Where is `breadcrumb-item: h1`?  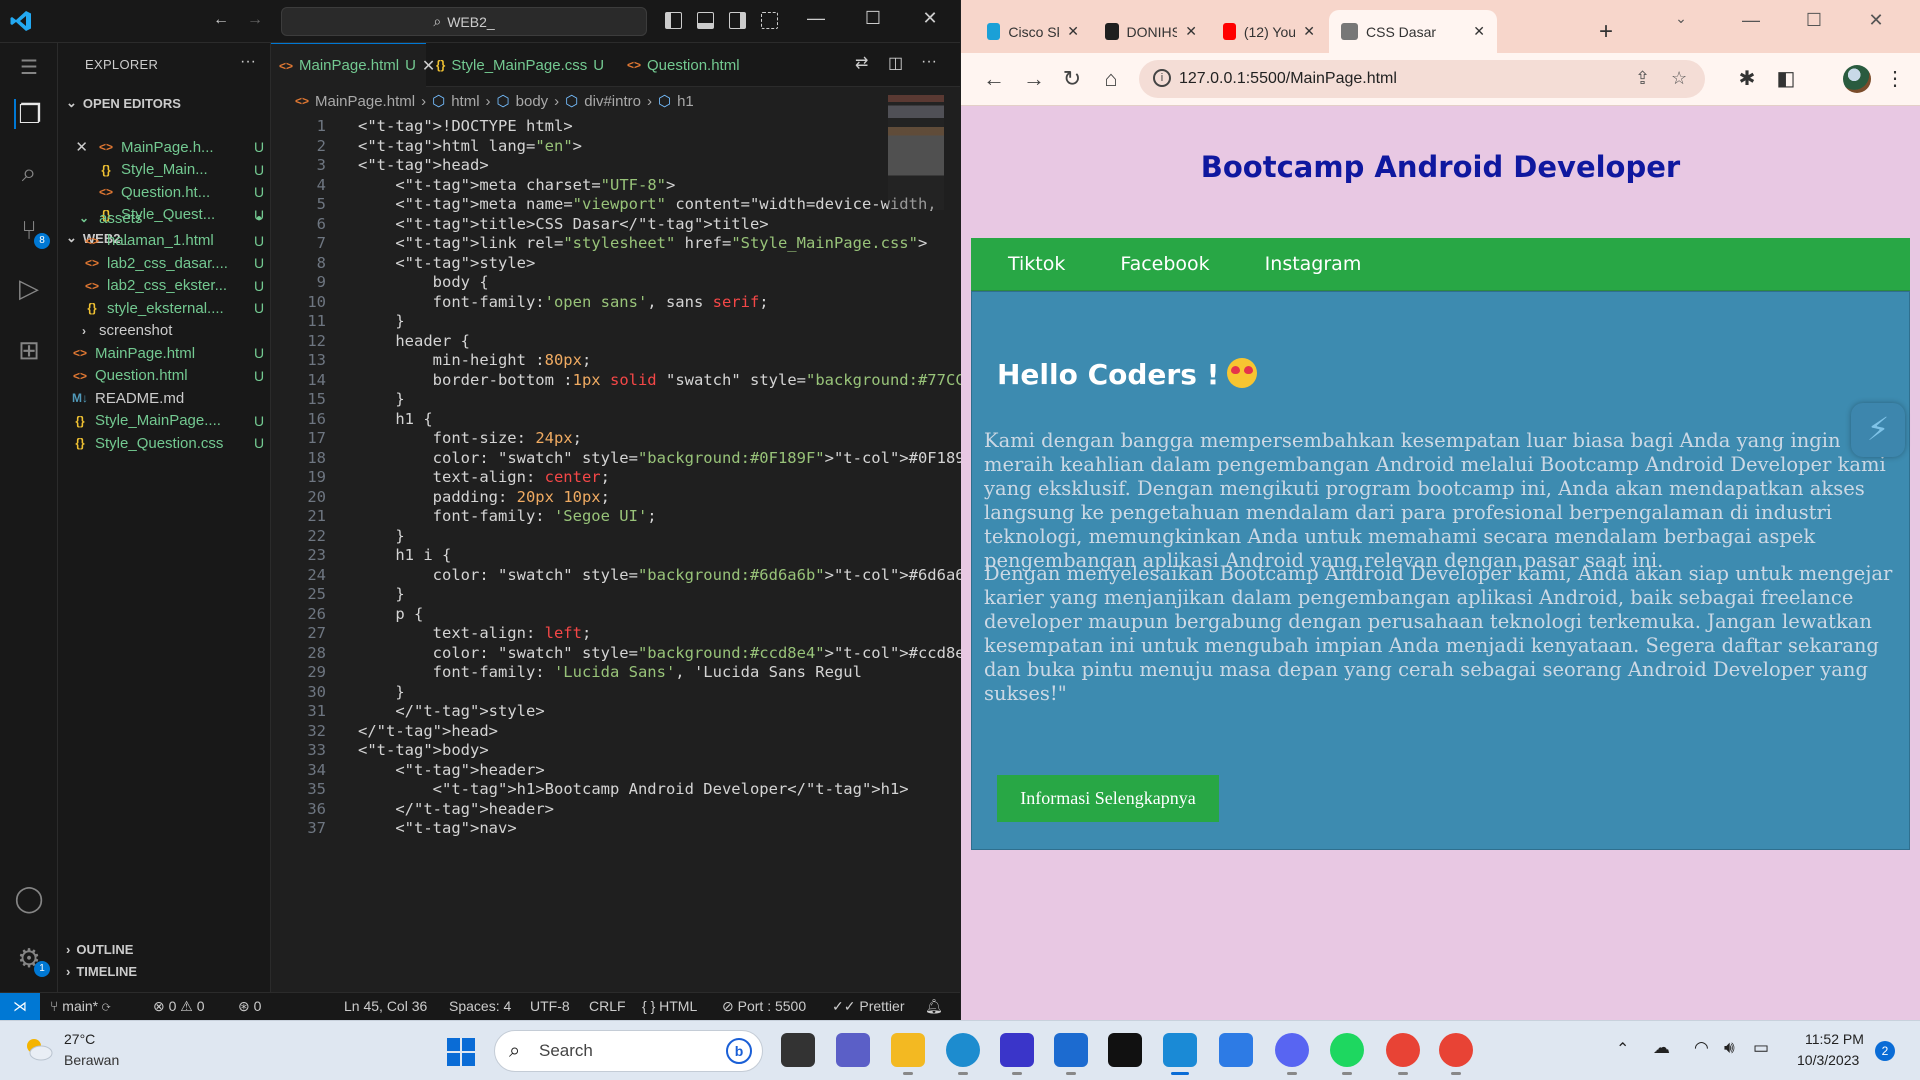
breadcrumb-item: h1 is located at coordinates (685, 101).